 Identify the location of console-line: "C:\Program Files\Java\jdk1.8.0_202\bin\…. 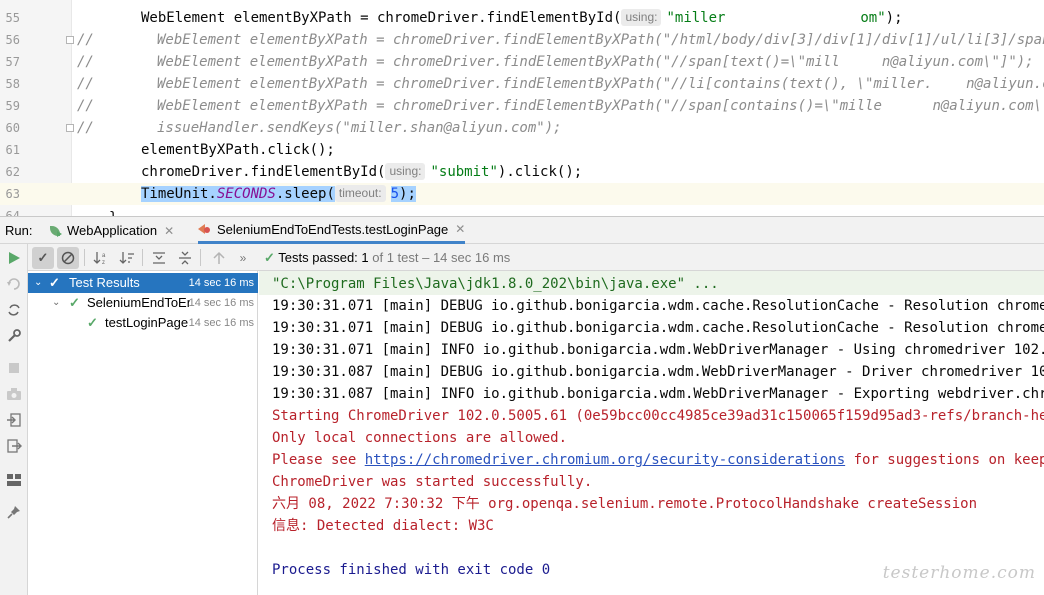
(495, 284).